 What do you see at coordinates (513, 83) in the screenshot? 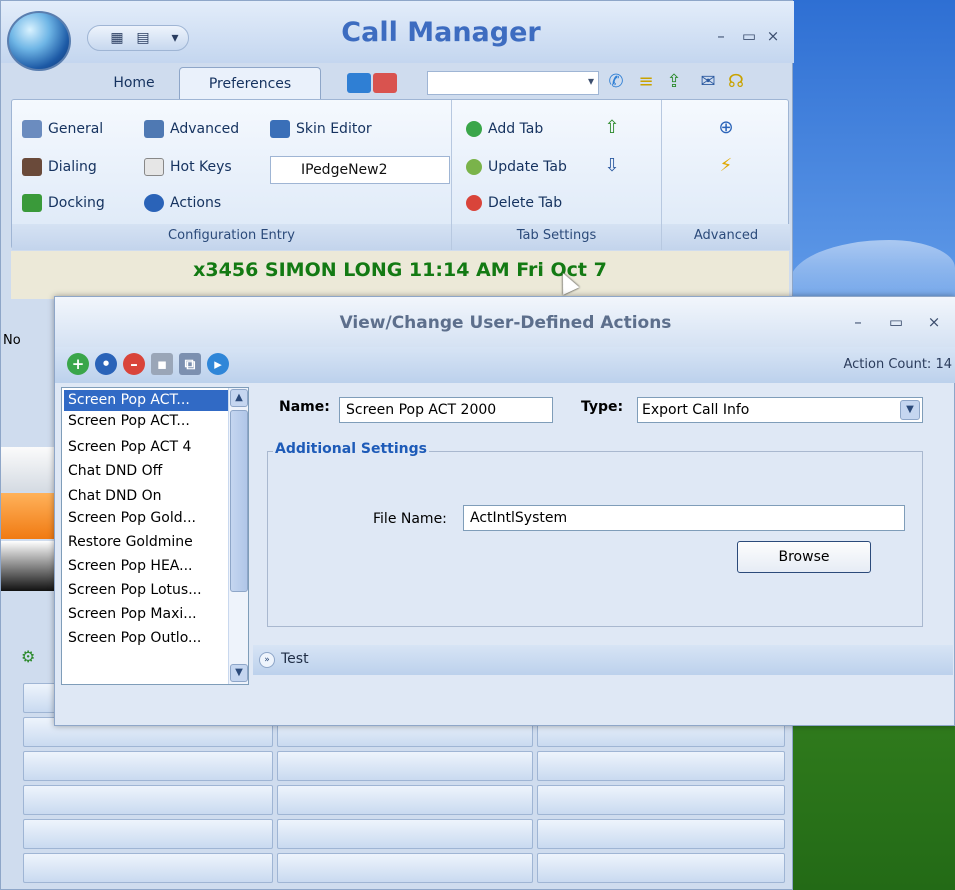
I see `dial-combo: ▾` at bounding box center [513, 83].